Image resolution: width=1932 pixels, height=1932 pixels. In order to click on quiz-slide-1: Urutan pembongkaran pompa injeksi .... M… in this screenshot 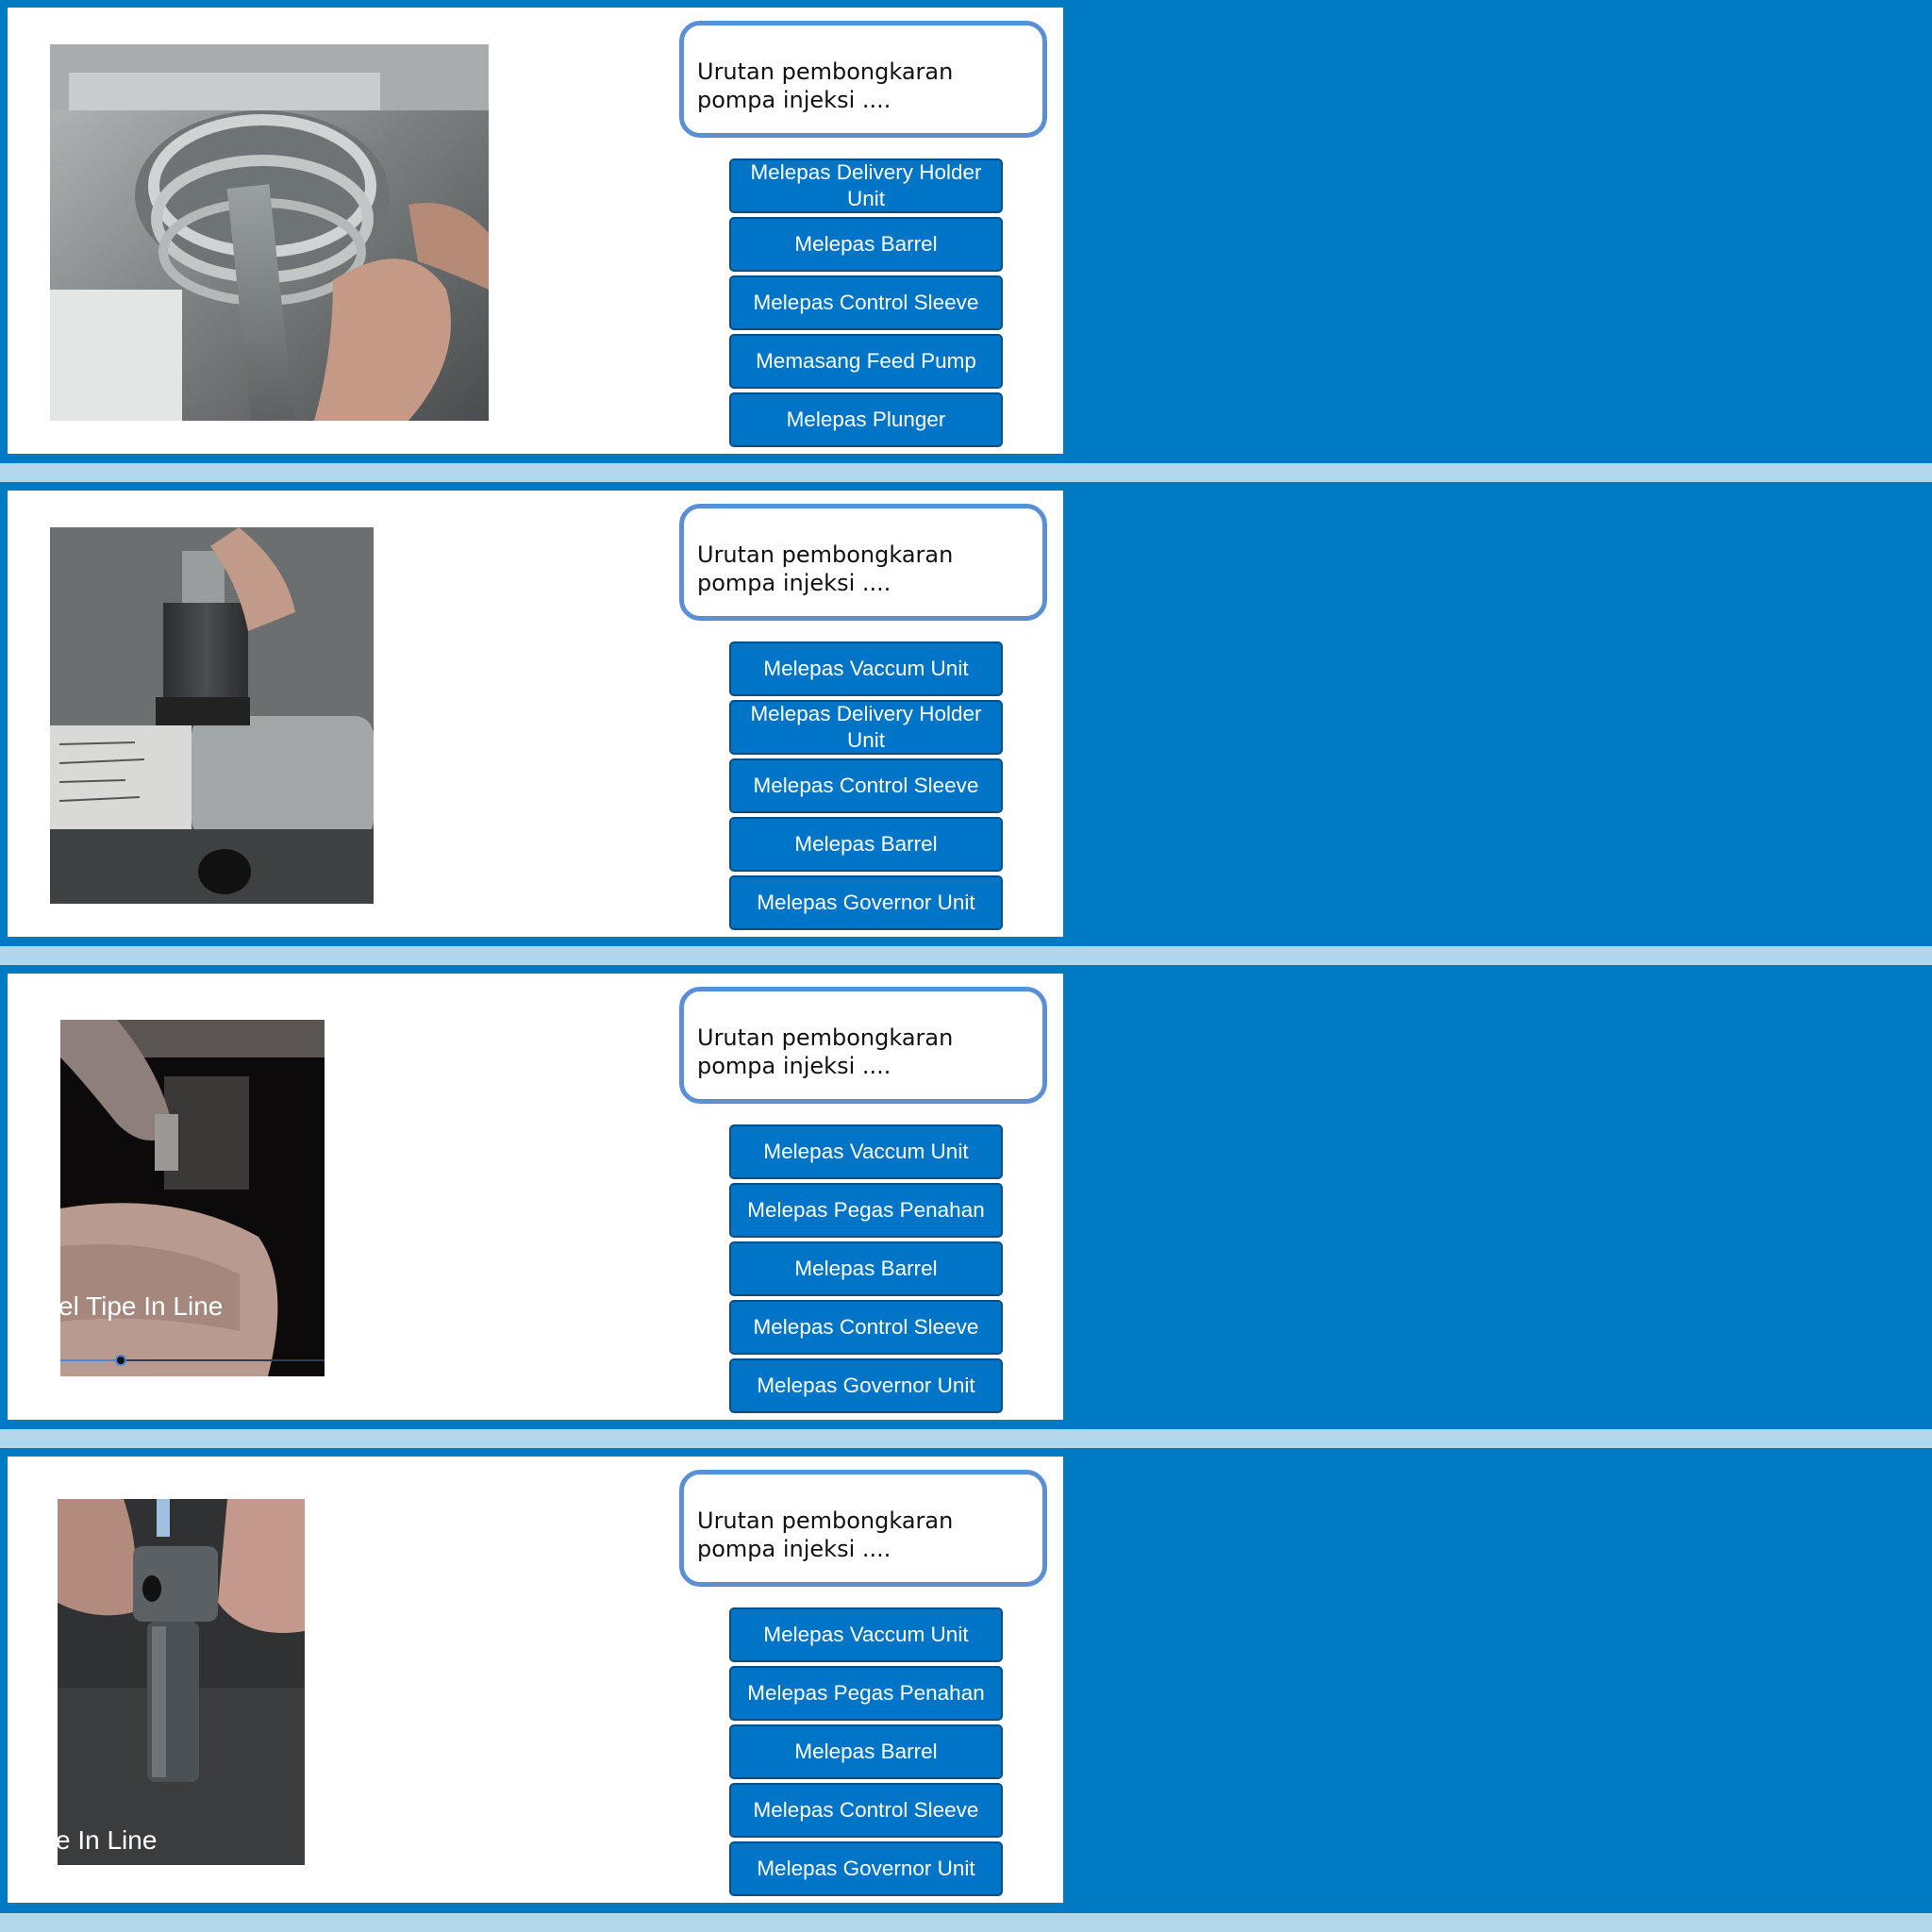, I will do `click(535, 231)`.